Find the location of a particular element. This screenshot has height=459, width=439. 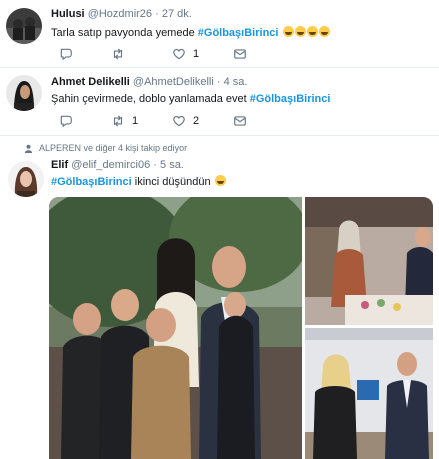

tweet-text: #GölbaşıBirinci ikinci düşündün is located at coordinates (138, 181).